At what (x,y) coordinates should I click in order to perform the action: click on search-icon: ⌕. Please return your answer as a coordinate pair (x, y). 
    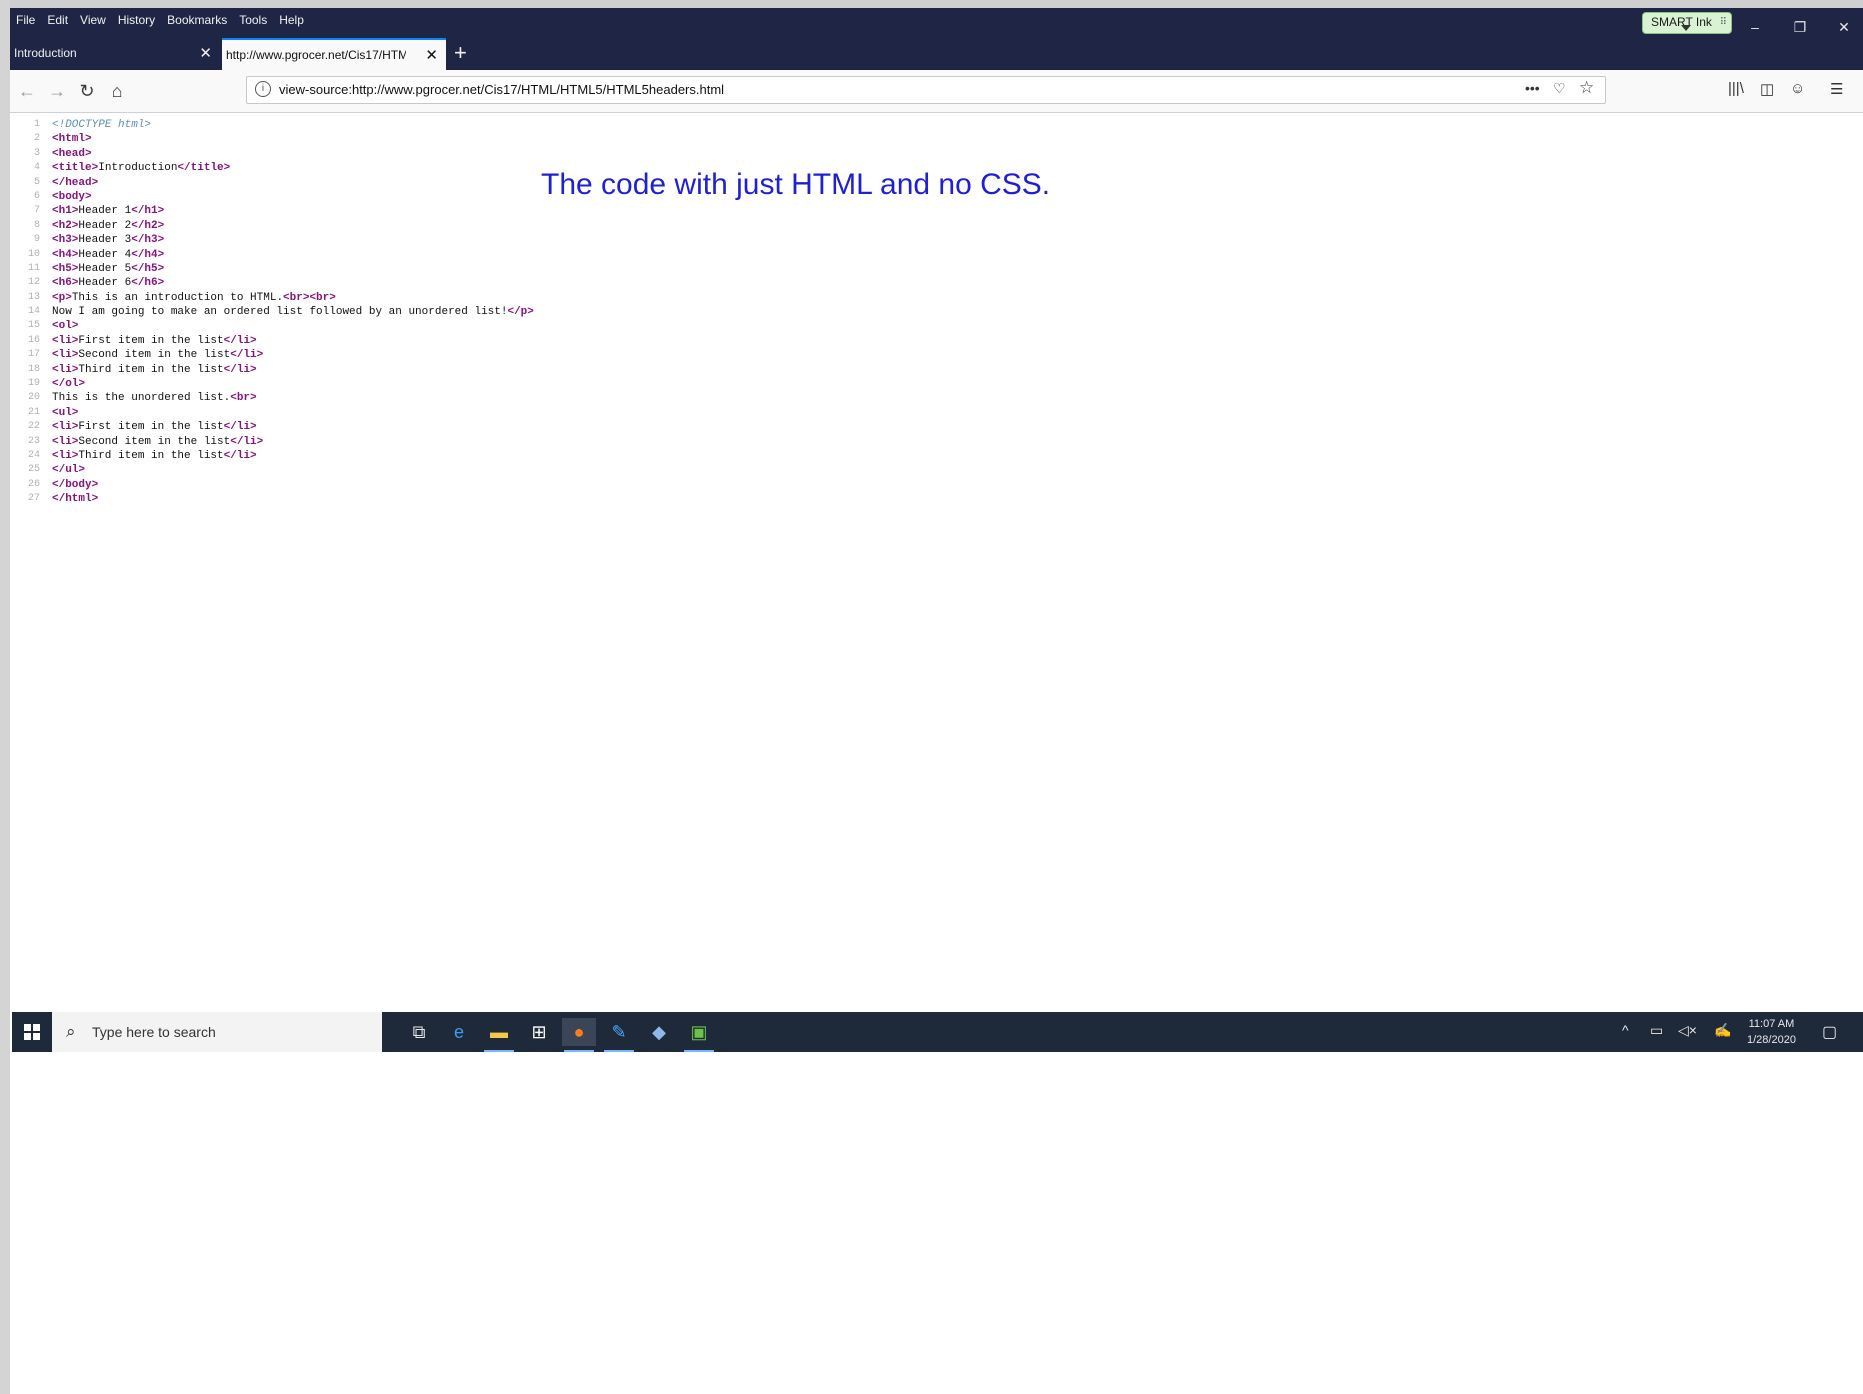
    Looking at the image, I should click on (71, 1031).